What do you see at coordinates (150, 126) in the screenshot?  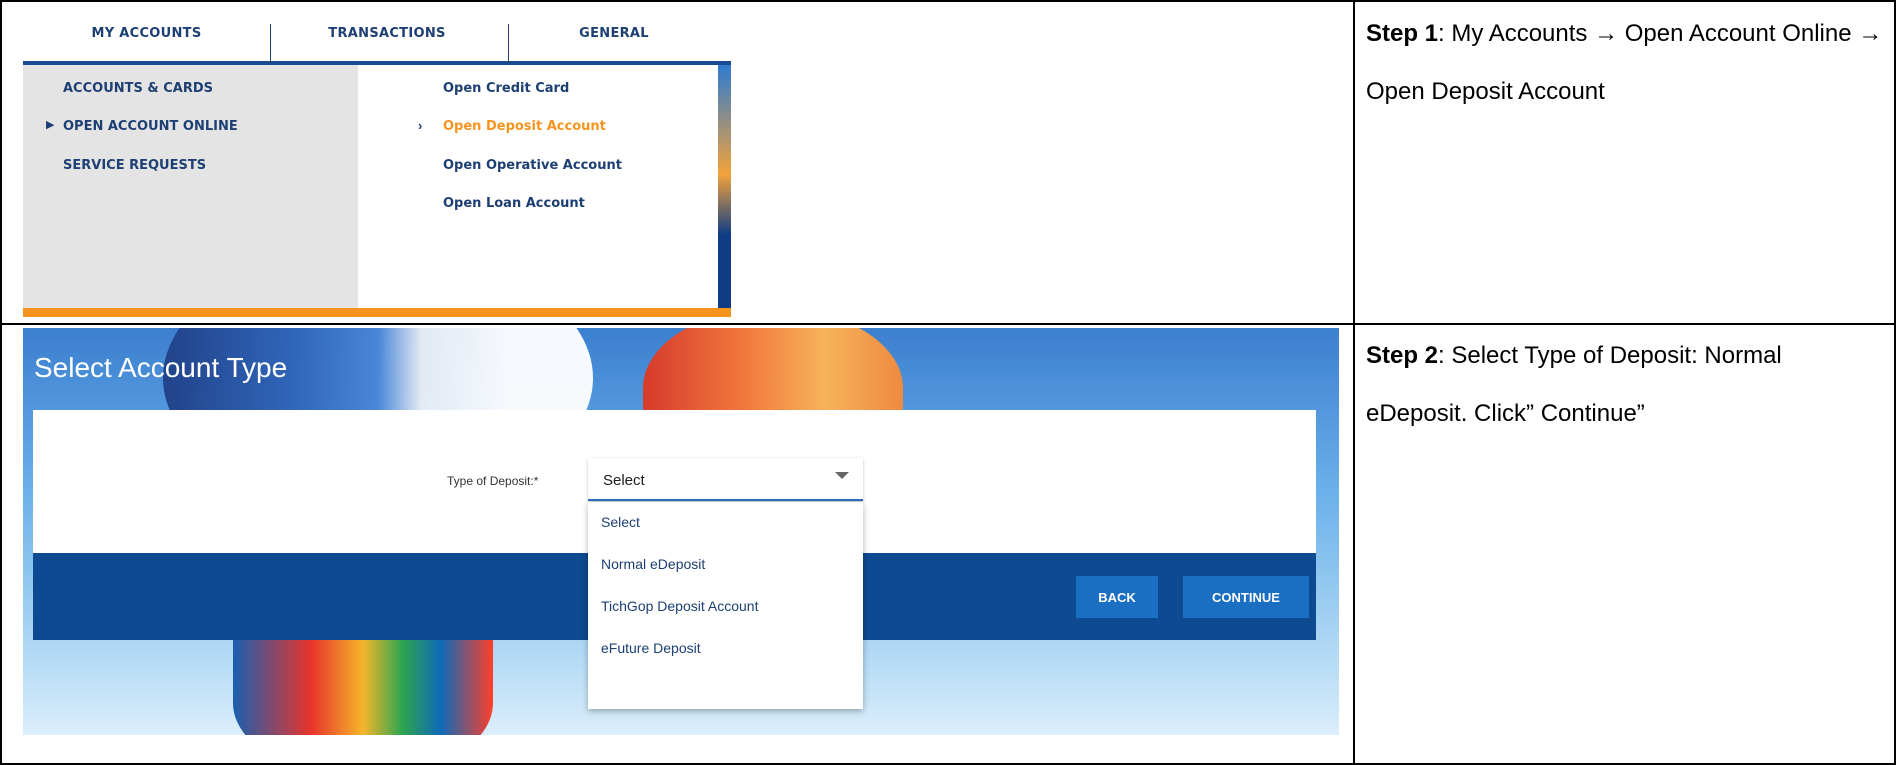 I see `menu-item-open-account-online: OPEN ACCOUNT ONLINE` at bounding box center [150, 126].